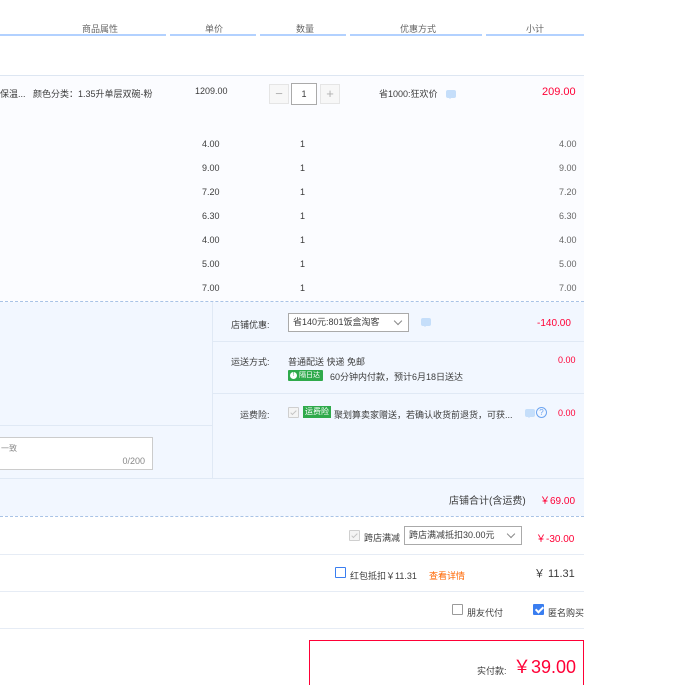  Describe the element at coordinates (408, 94) in the screenshot. I see `main-item-discount: 省1000:狂欢价` at that location.